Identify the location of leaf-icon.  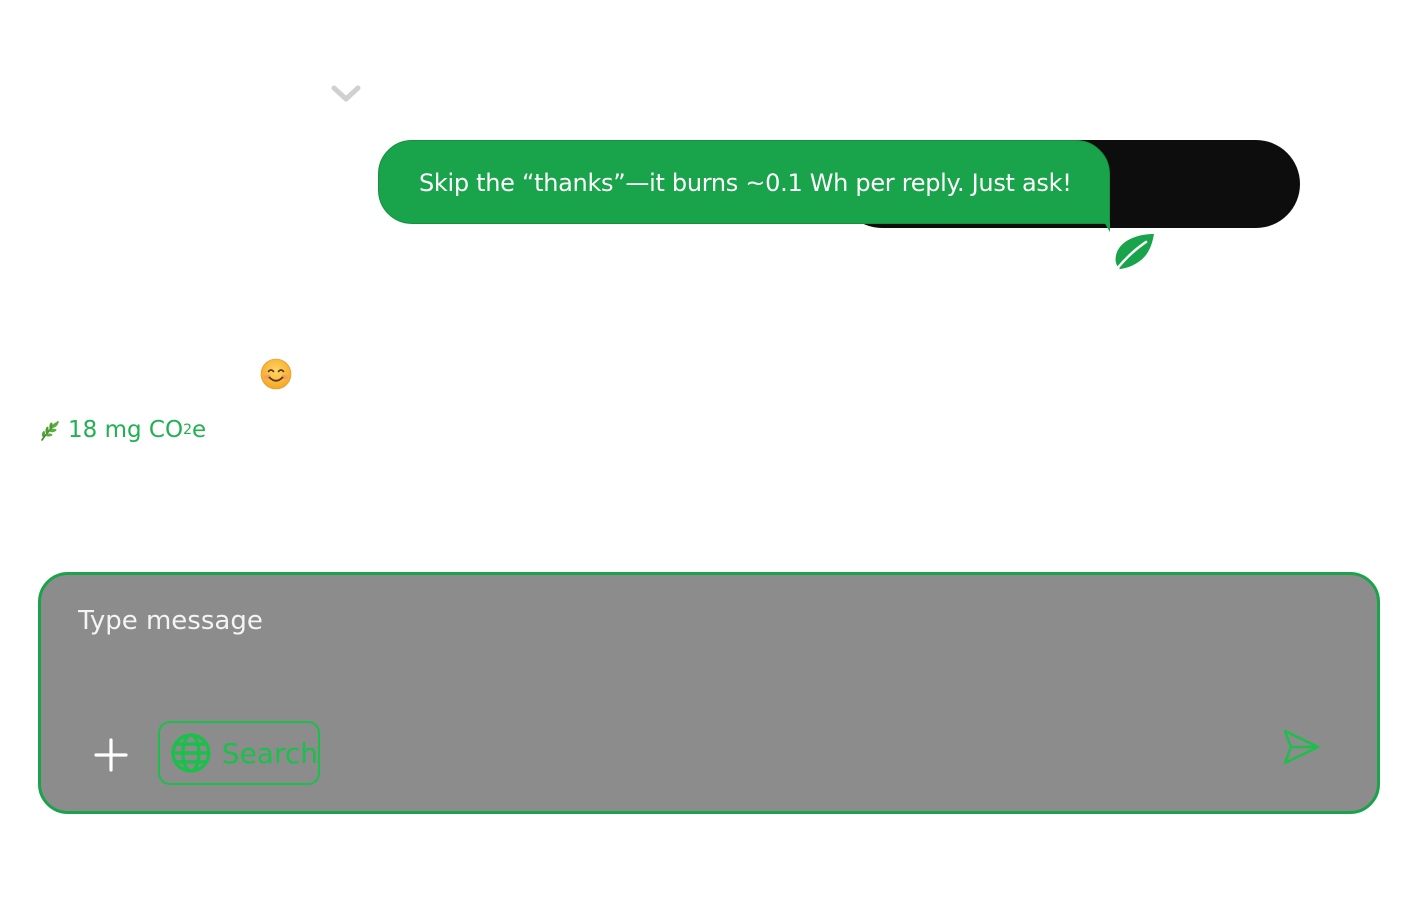
(1134, 252).